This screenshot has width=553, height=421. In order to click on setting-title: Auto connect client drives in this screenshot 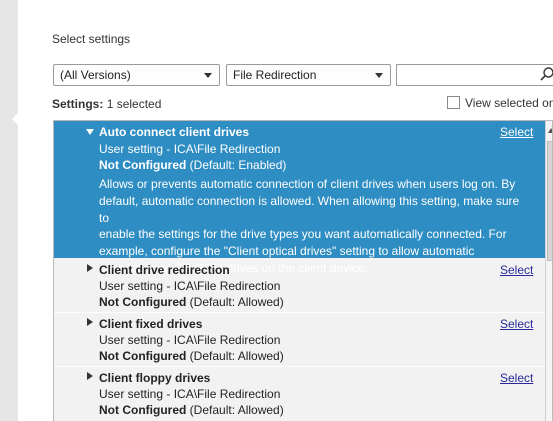, I will do `click(174, 132)`.